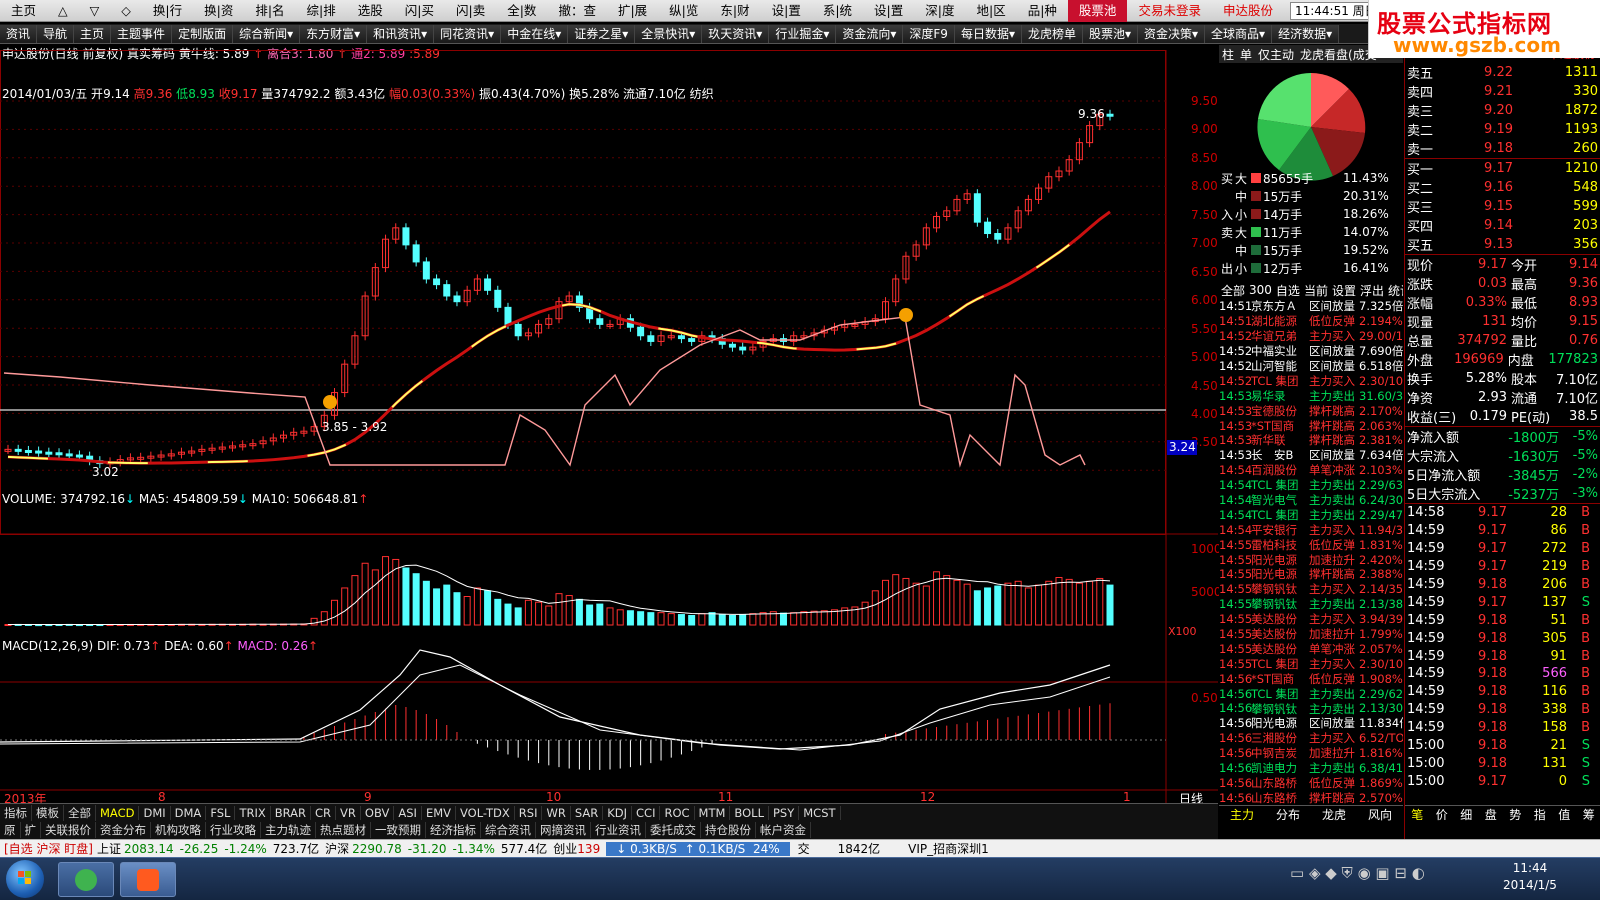 The image size is (1600, 900). I want to click on radar-row: 14:54 TCL 集团 主力卖出 2.29/63, so click(1311, 485).